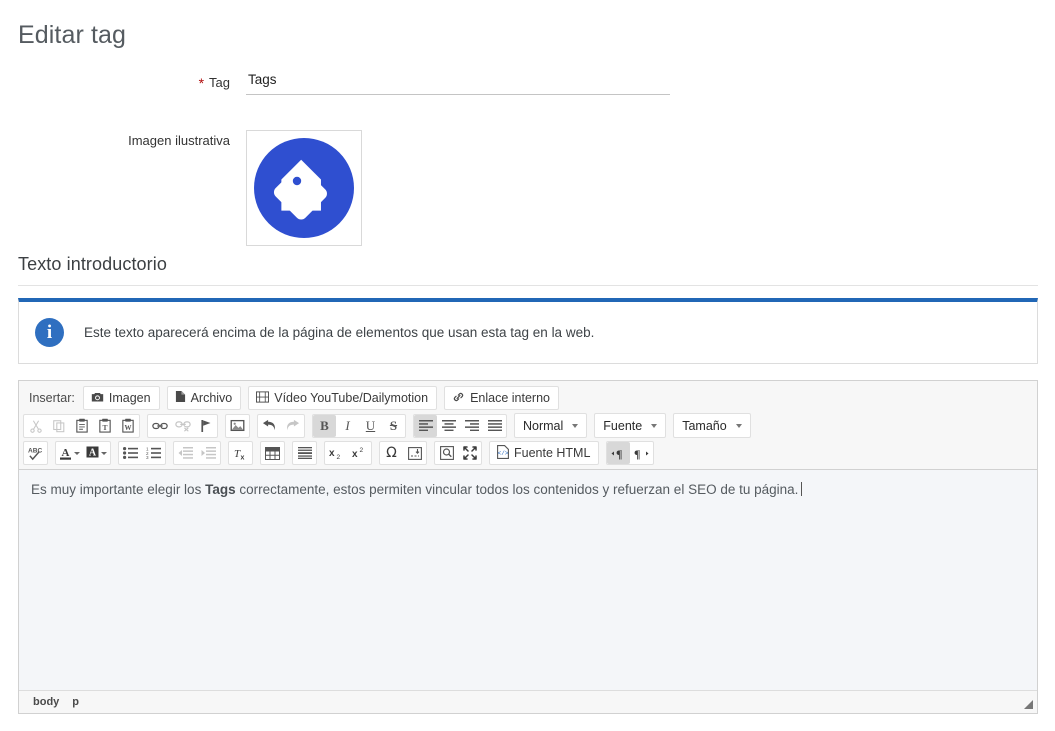 The width and height of the screenshot is (1055, 731). I want to click on font-family-dropdown: Fuente, so click(630, 425).